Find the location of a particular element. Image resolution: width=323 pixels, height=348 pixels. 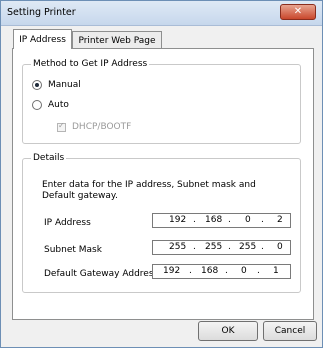

dhcp-label: DHCP/BOOTF is located at coordinates (102, 127).